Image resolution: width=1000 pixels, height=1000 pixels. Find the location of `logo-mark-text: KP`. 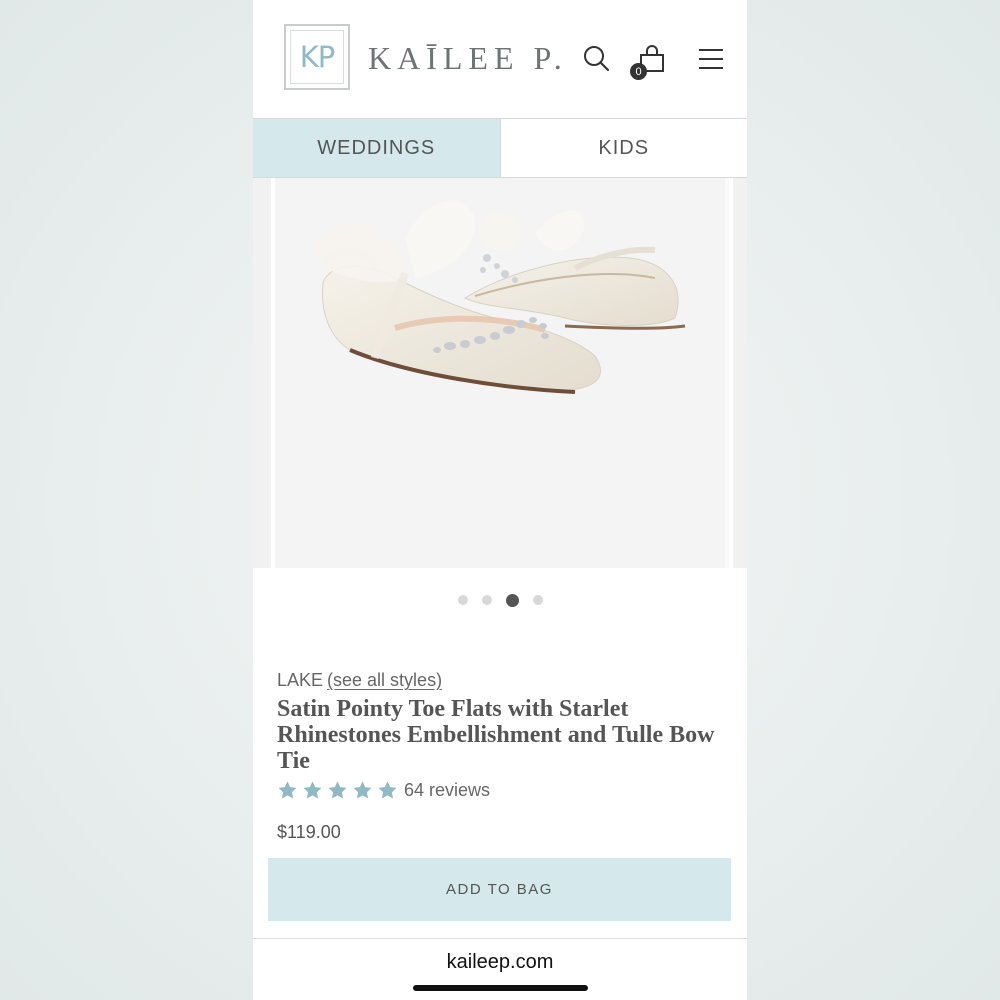

logo-mark-text: KP is located at coordinates (317, 57).